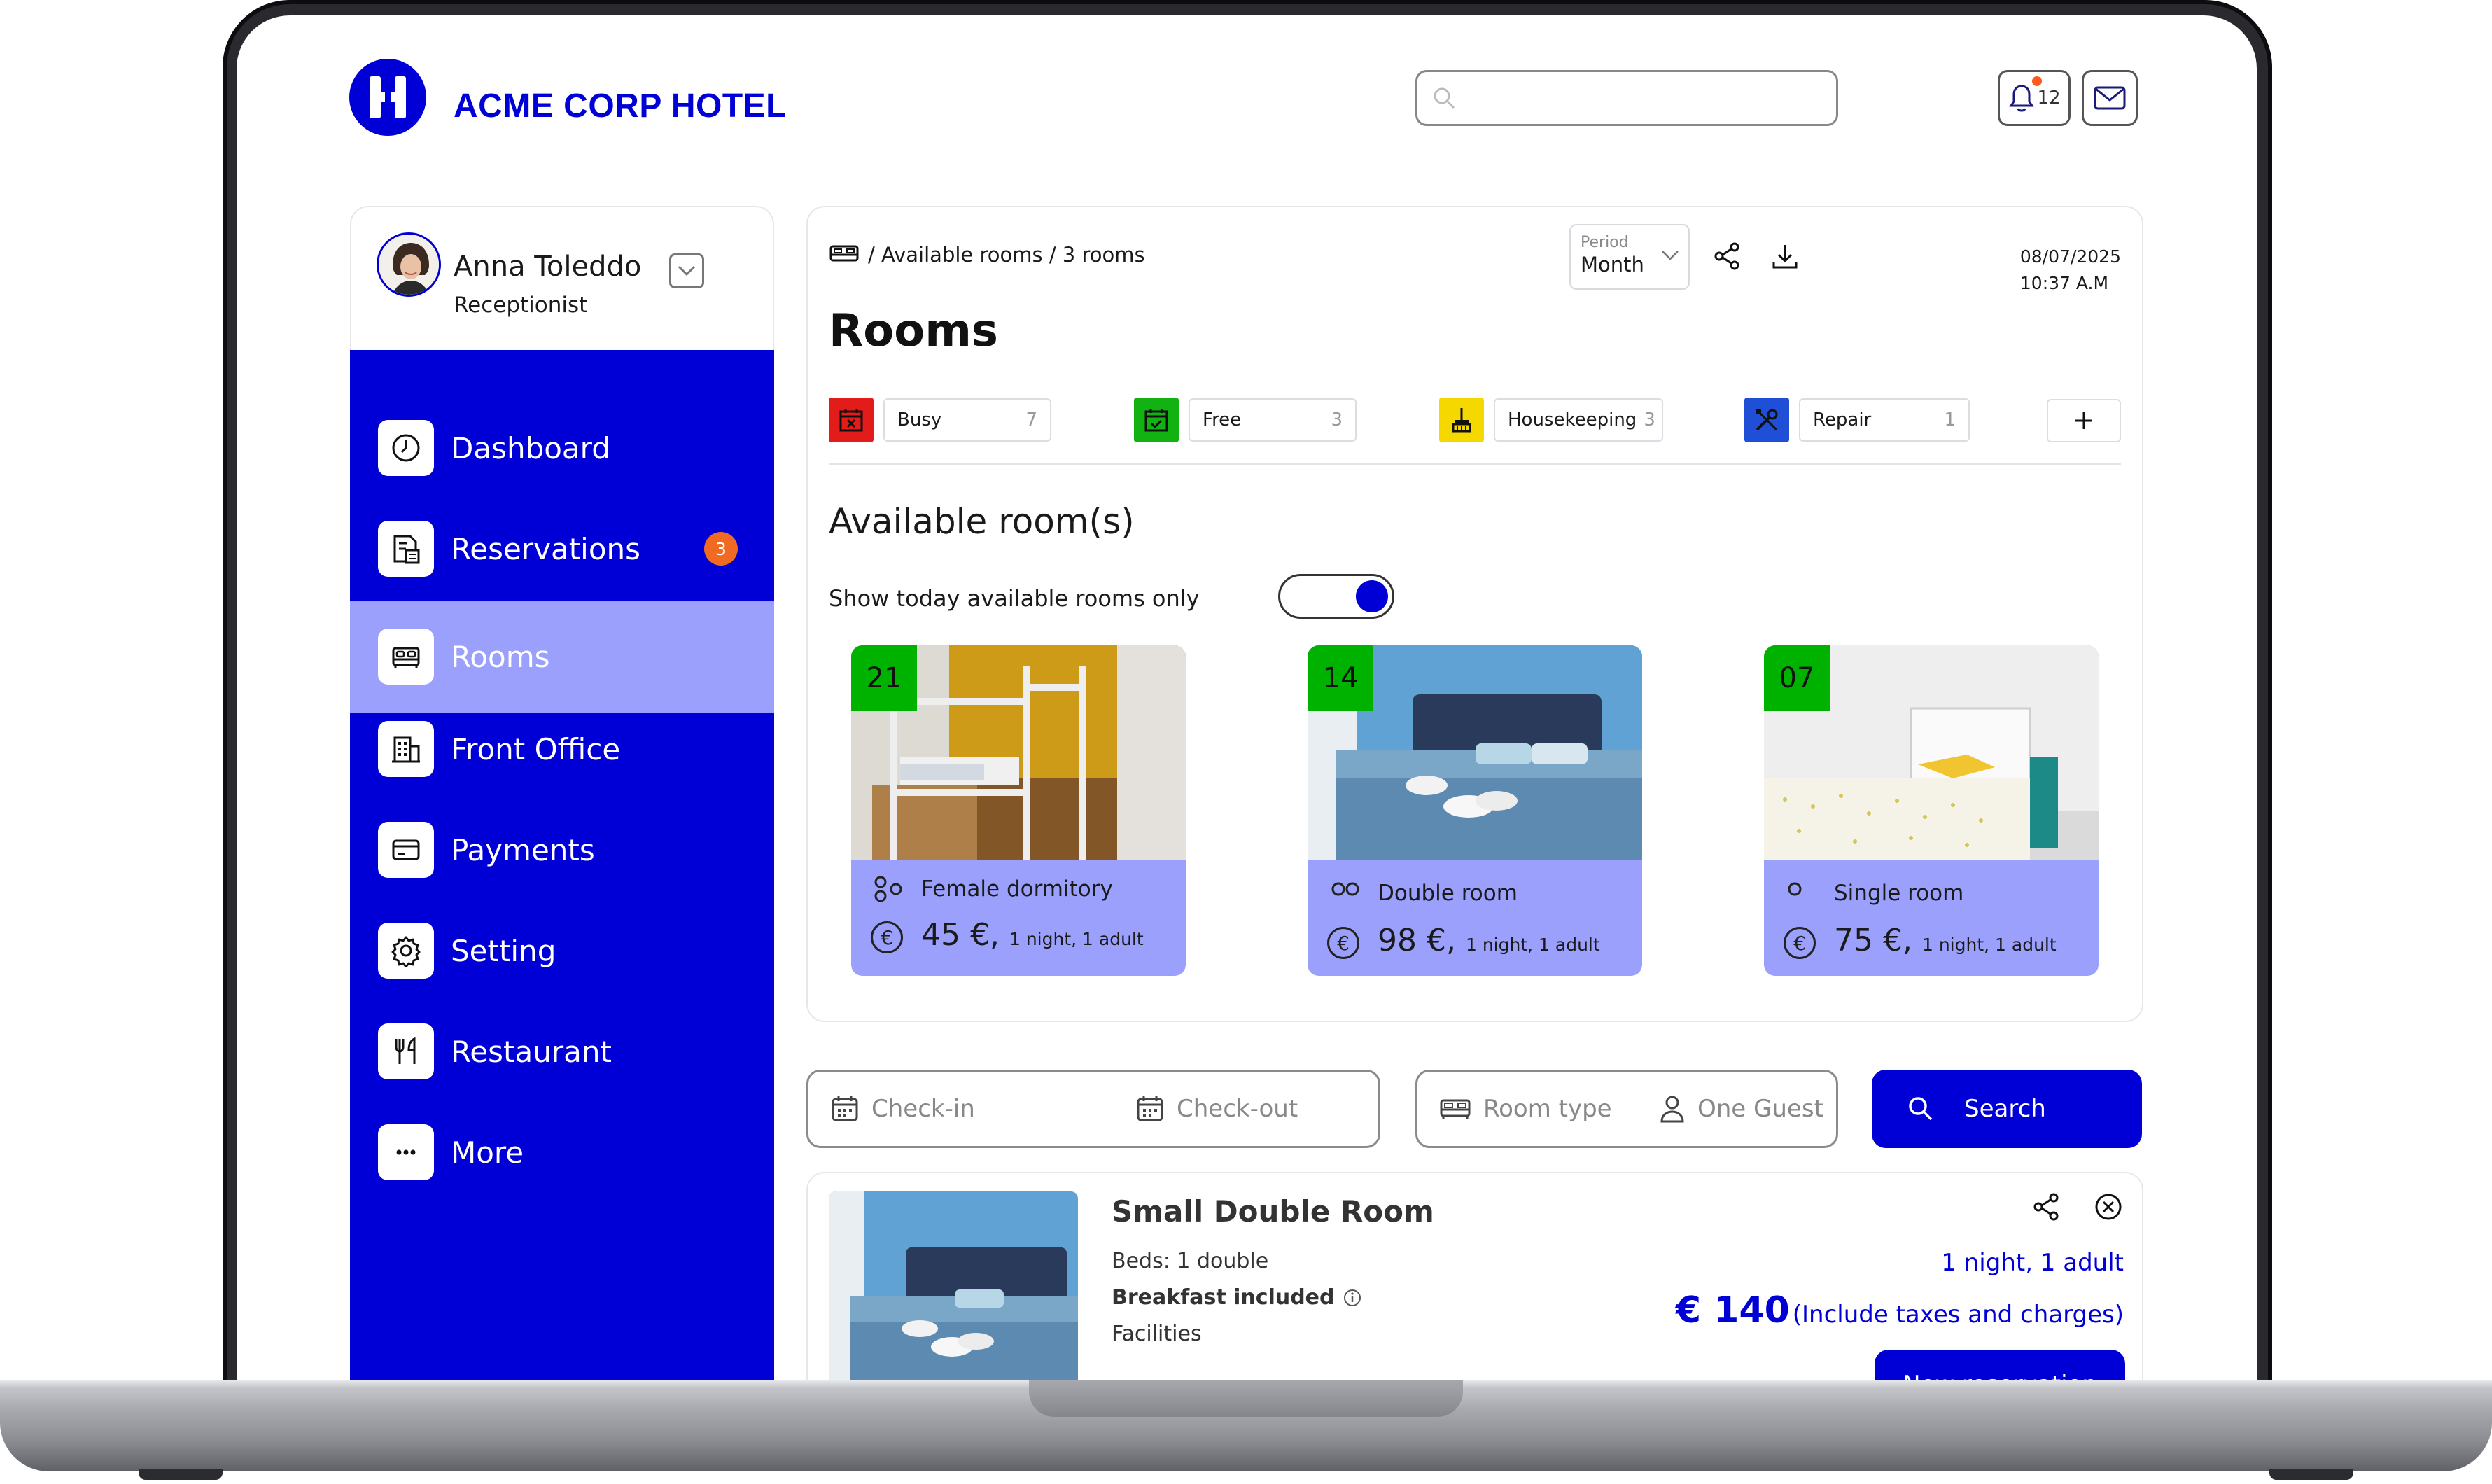 The image size is (2492, 1484). What do you see at coordinates (406, 448) in the screenshot?
I see `clock-icon` at bounding box center [406, 448].